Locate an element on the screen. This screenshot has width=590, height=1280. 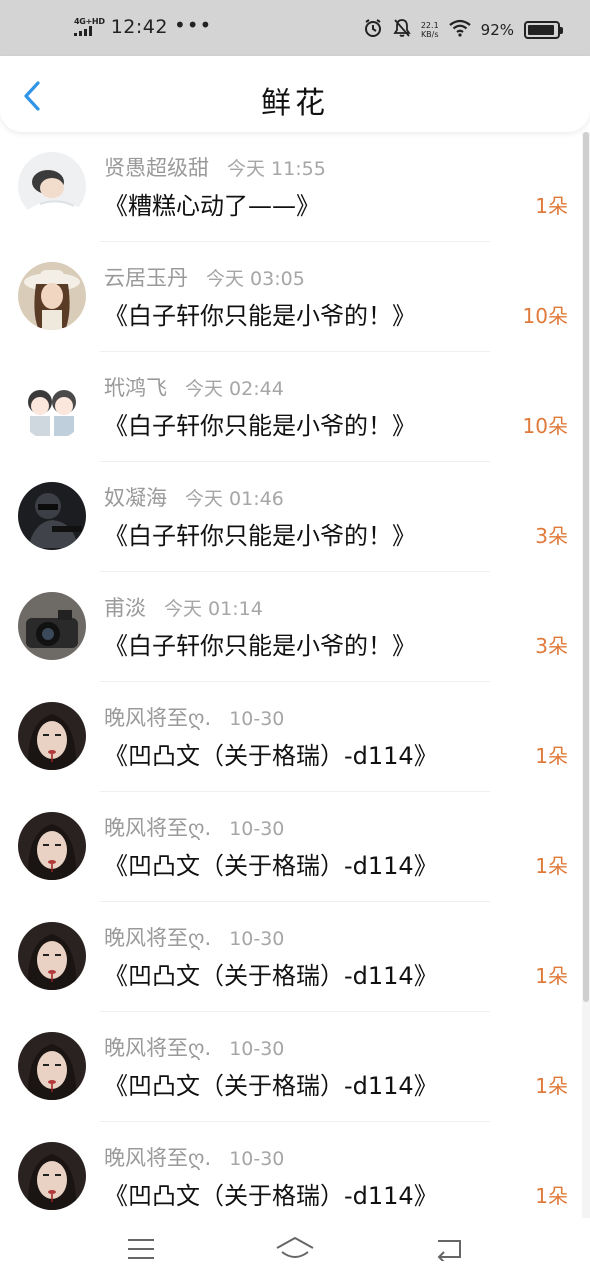
item-time: 今天 01:46 is located at coordinates (234, 499).